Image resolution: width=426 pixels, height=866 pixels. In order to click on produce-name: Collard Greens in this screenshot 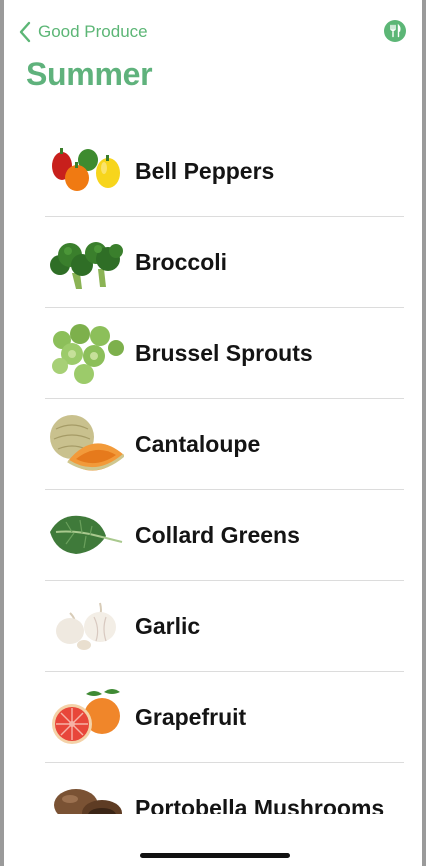, I will do `click(217, 535)`.